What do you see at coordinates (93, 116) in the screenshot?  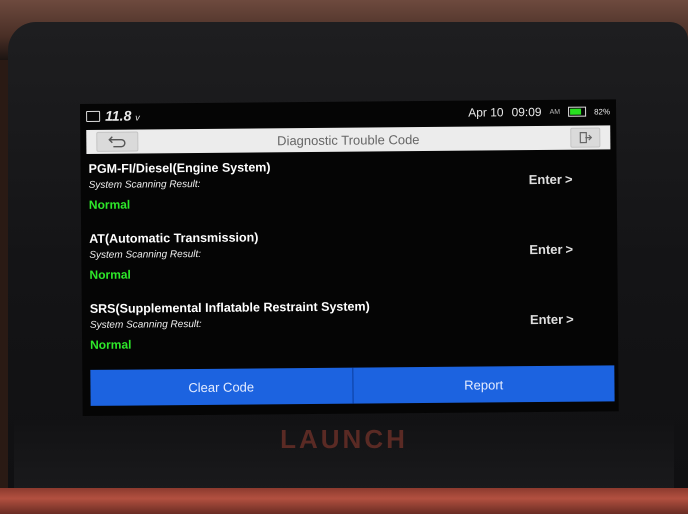 I see `gallery-icon` at bounding box center [93, 116].